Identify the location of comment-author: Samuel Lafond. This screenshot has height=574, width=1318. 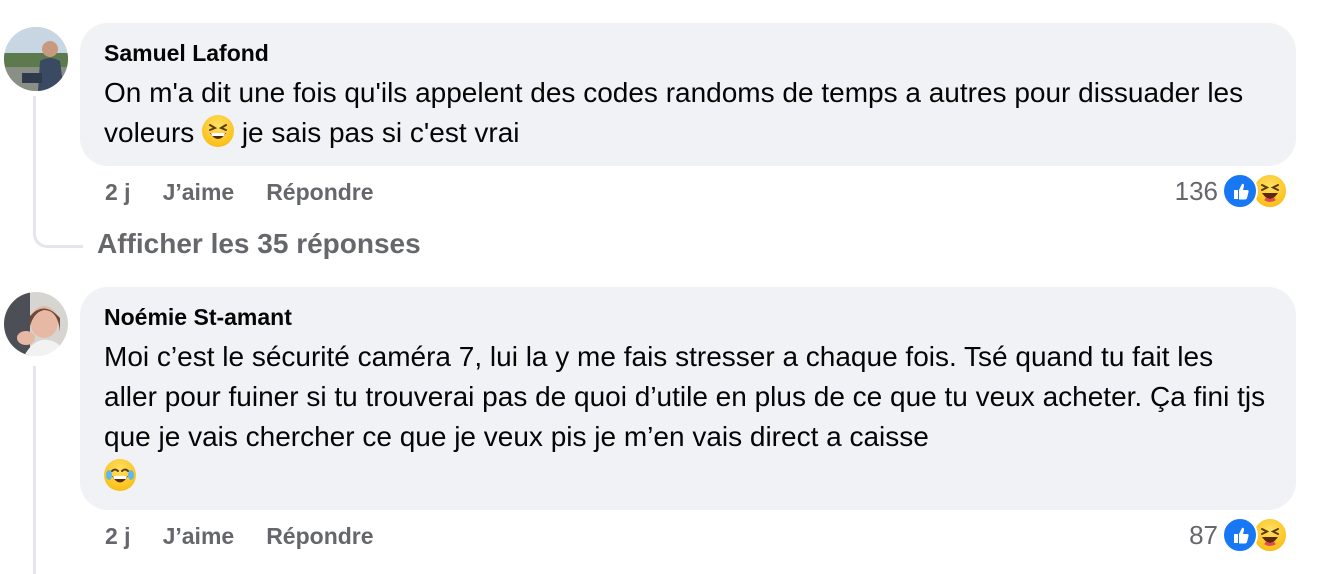
(186, 53).